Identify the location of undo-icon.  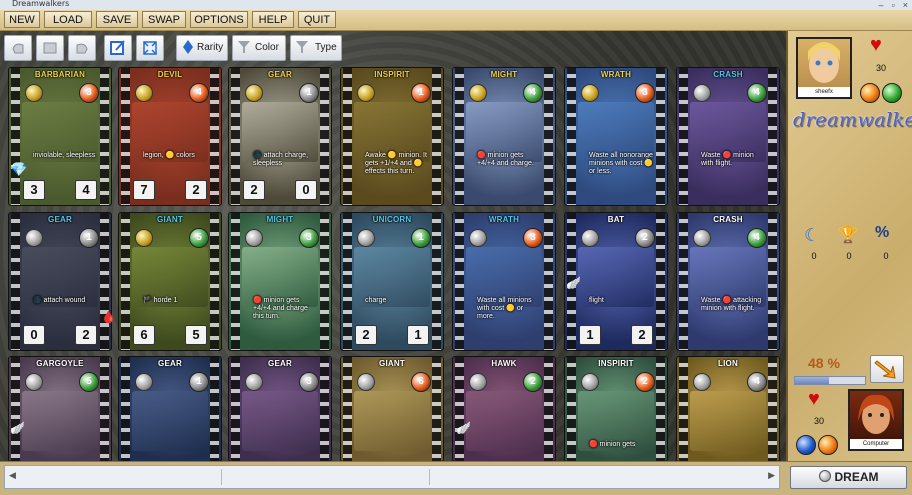
(18, 48).